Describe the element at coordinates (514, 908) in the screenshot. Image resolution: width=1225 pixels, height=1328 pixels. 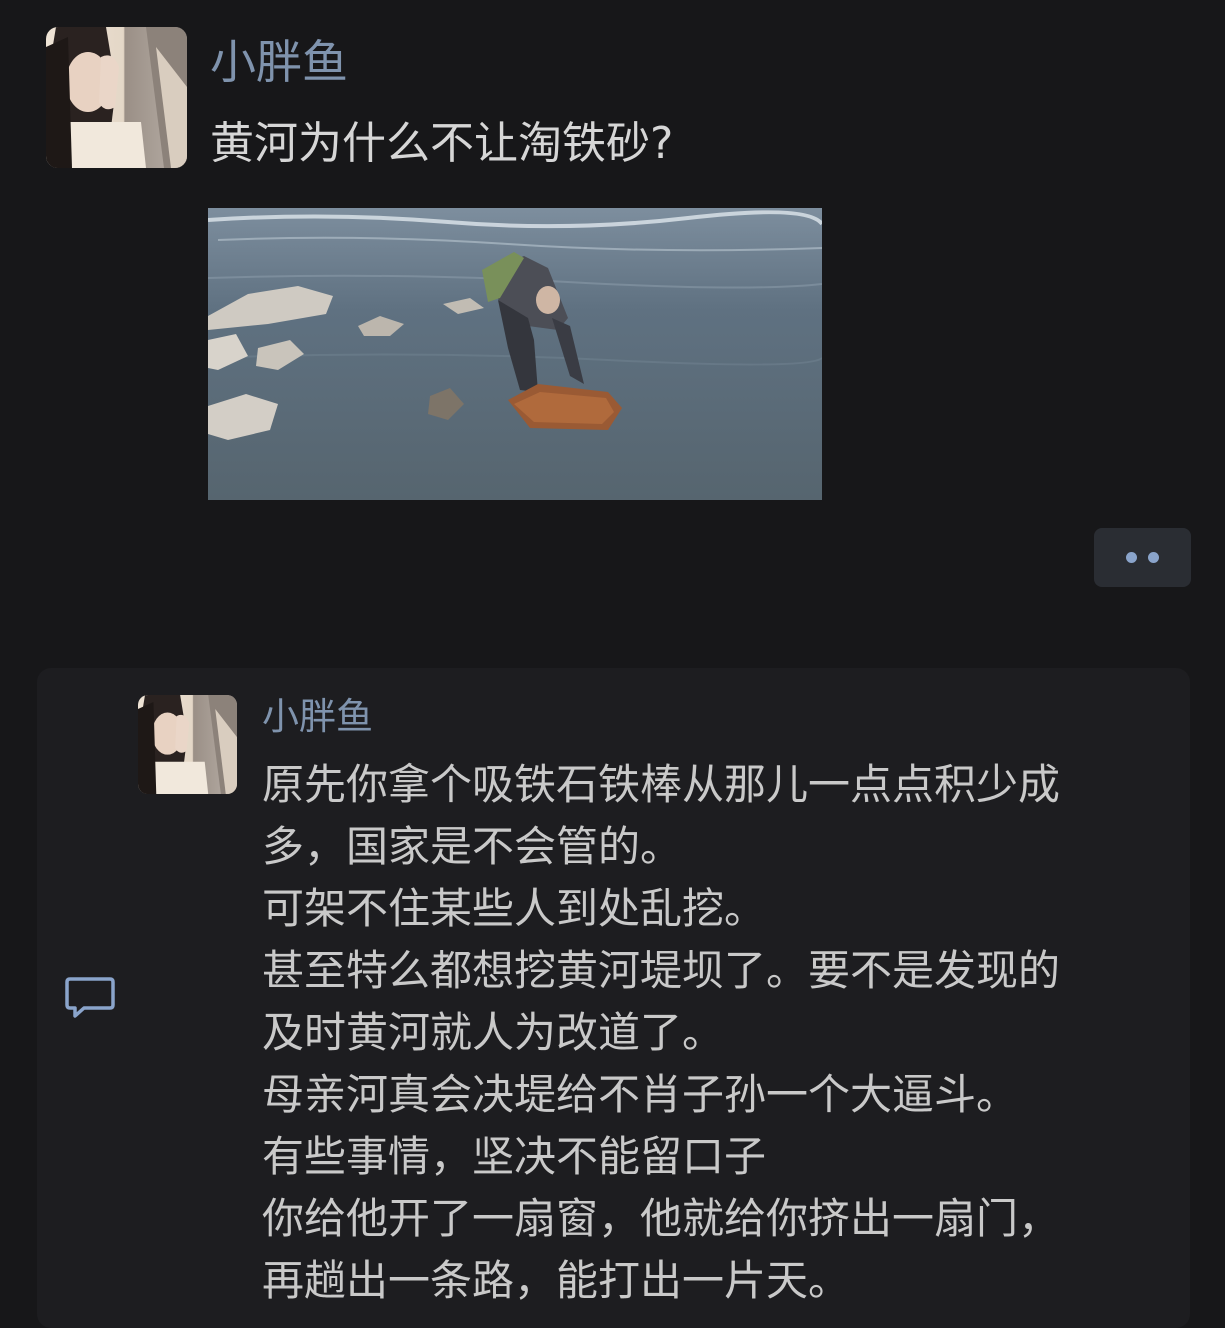
I see `comment-line: 可架不住某些人到处乱挖。` at that location.